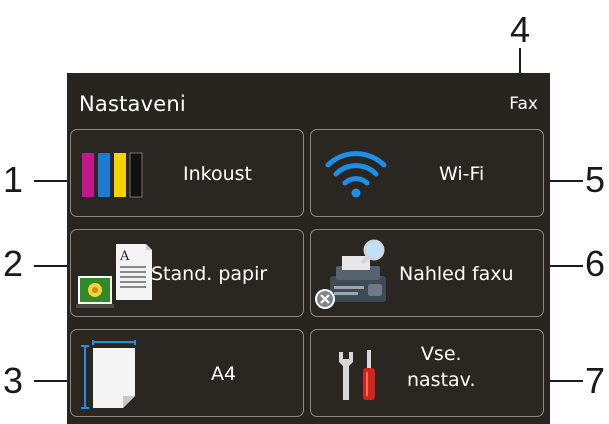  I want to click on callout-3: 3, so click(13, 380).